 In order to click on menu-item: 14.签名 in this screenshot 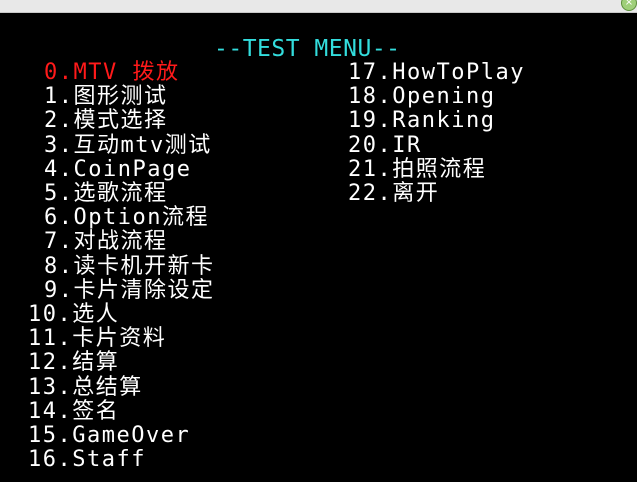, I will do `click(73, 411)`.